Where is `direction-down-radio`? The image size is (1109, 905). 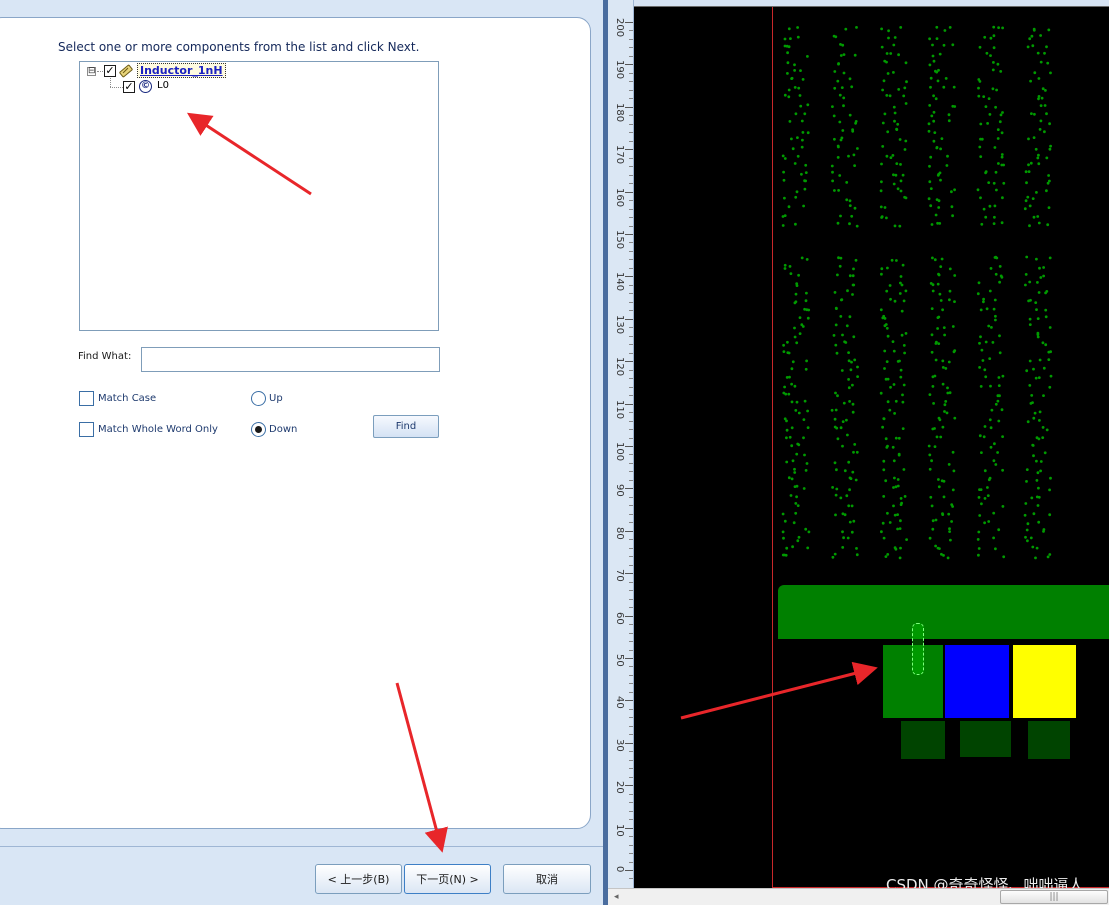 direction-down-radio is located at coordinates (258, 429).